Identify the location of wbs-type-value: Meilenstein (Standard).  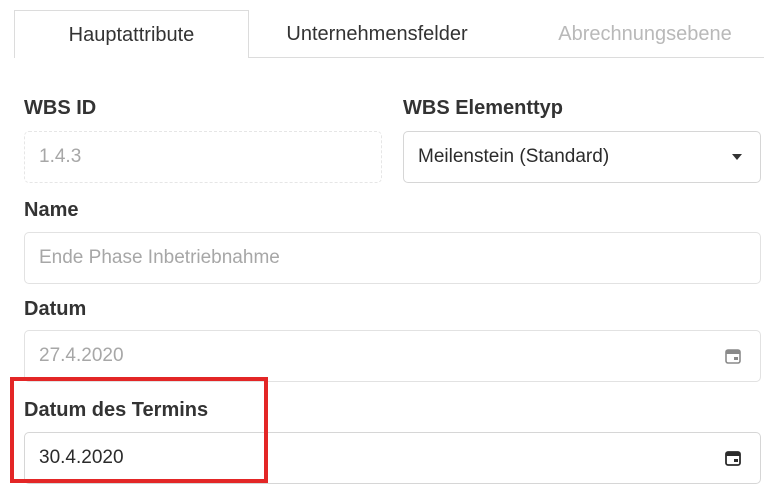
(514, 156).